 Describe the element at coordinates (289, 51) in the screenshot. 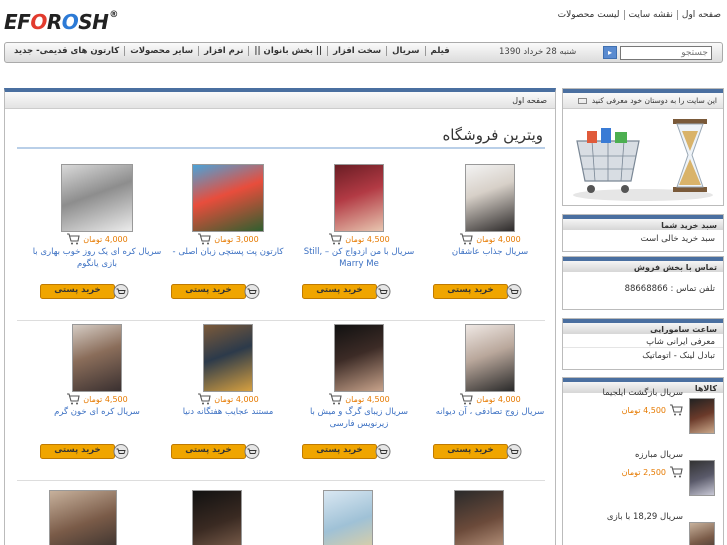

I see `nav-item-women: || بخش بانوان ||` at that location.